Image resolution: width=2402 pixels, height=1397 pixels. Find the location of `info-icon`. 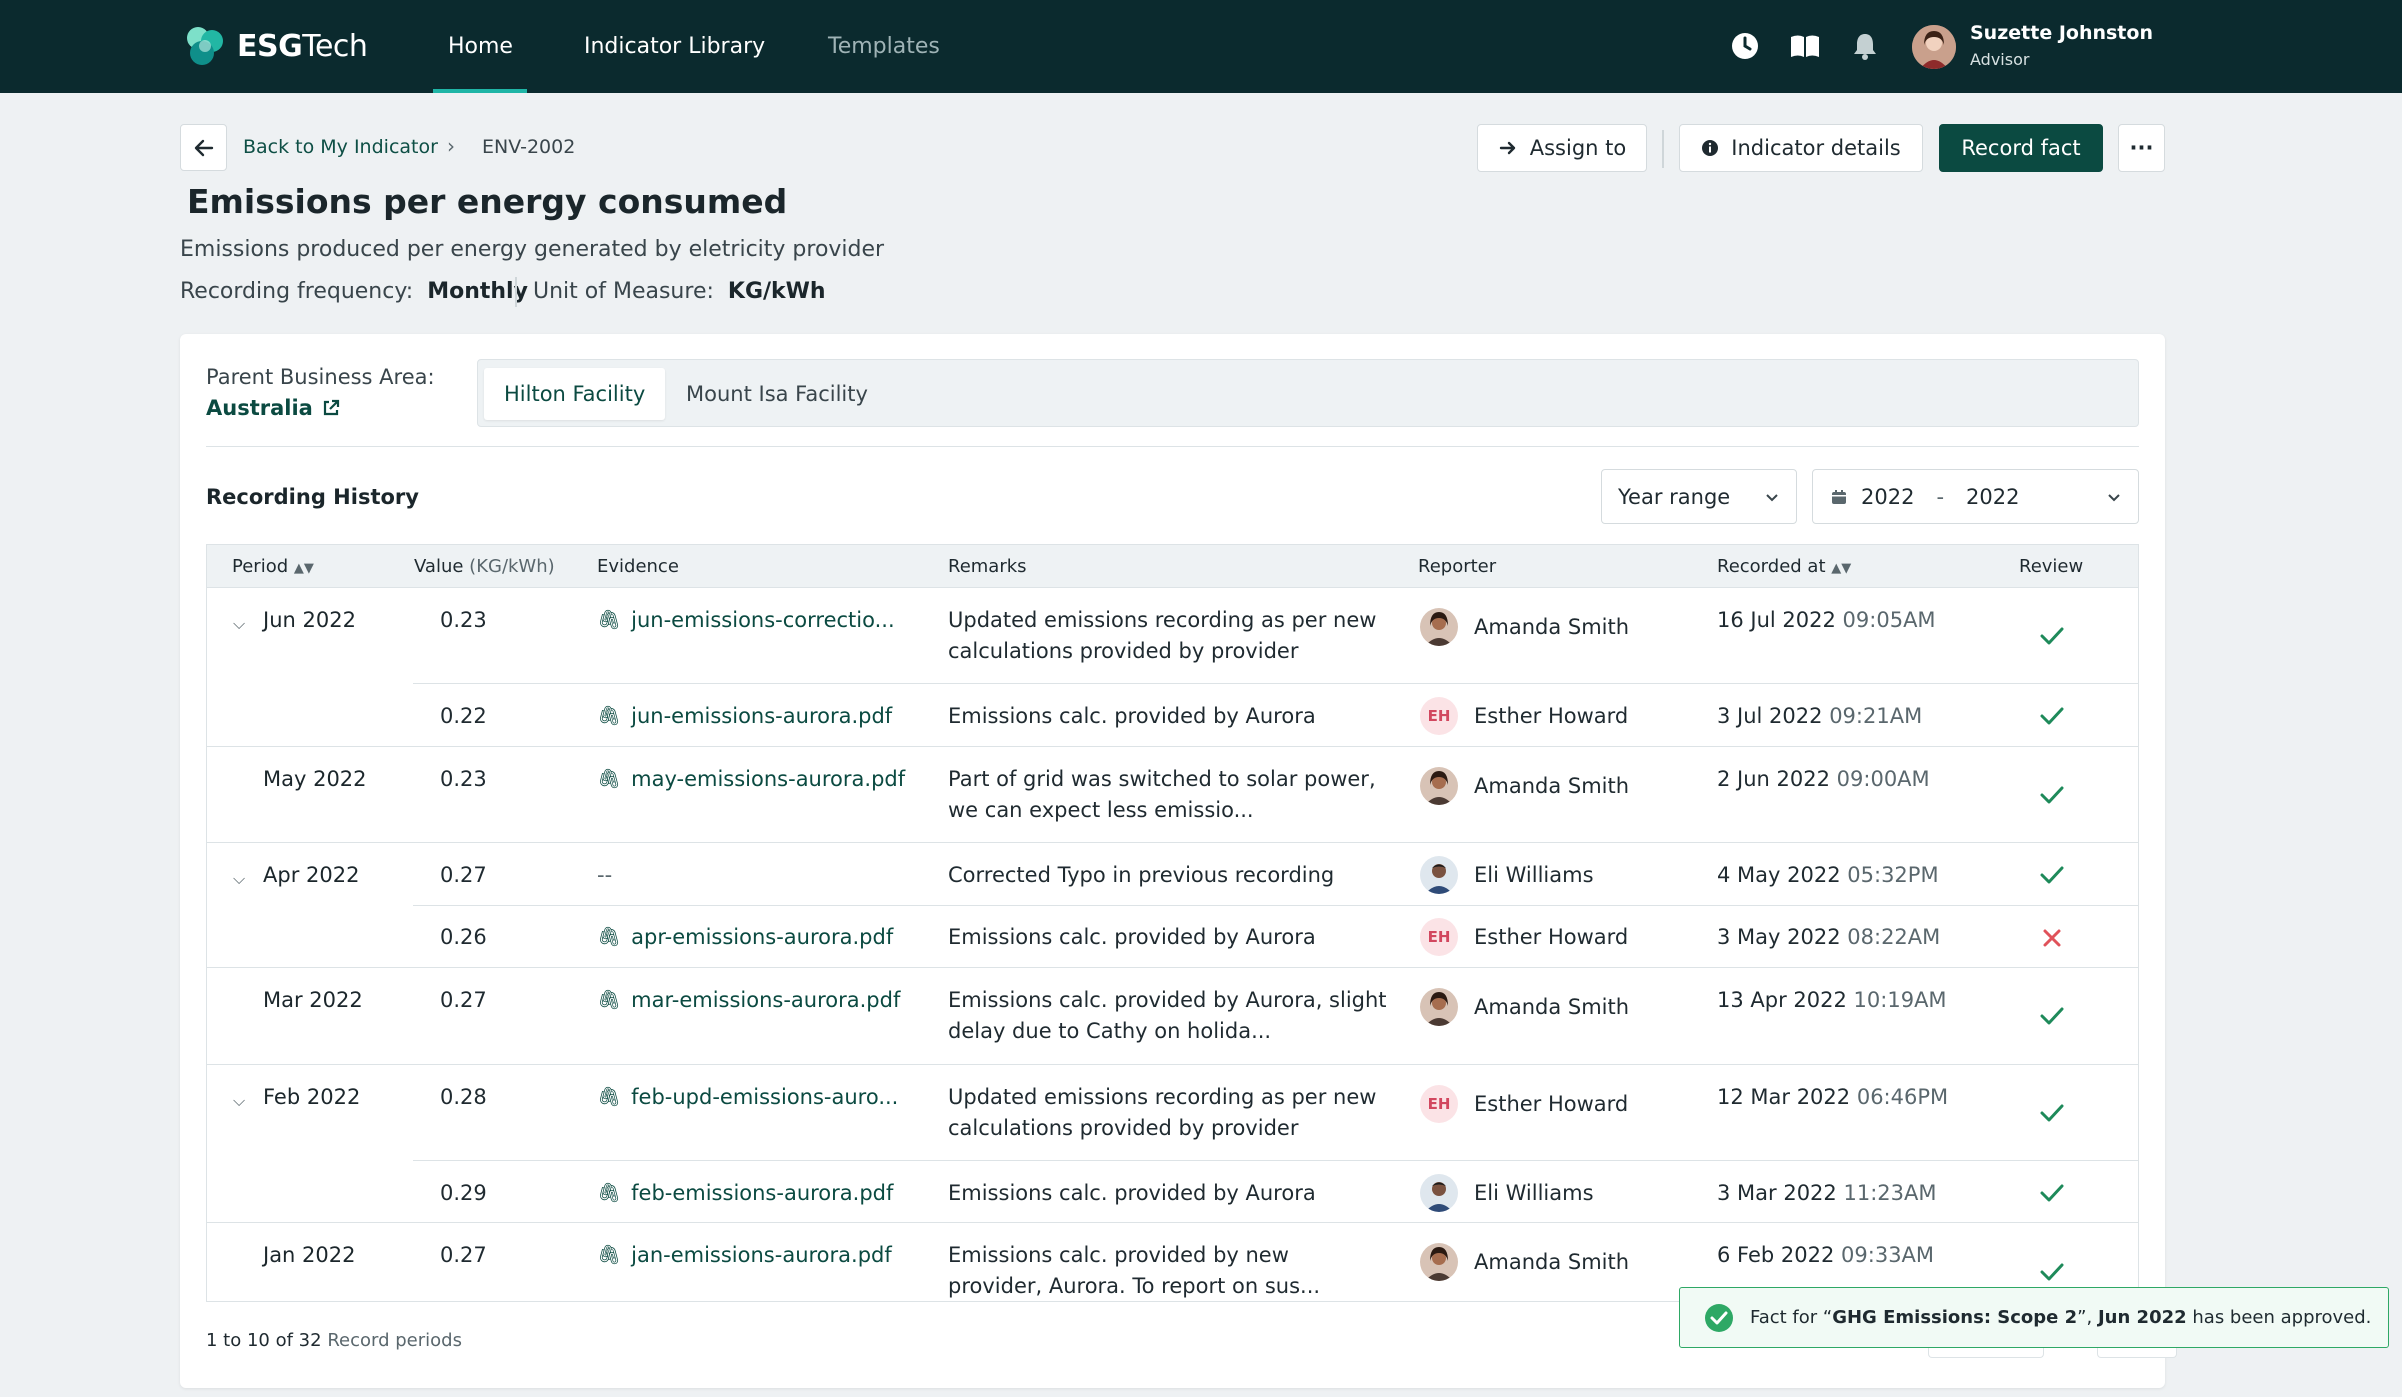

info-icon is located at coordinates (1710, 148).